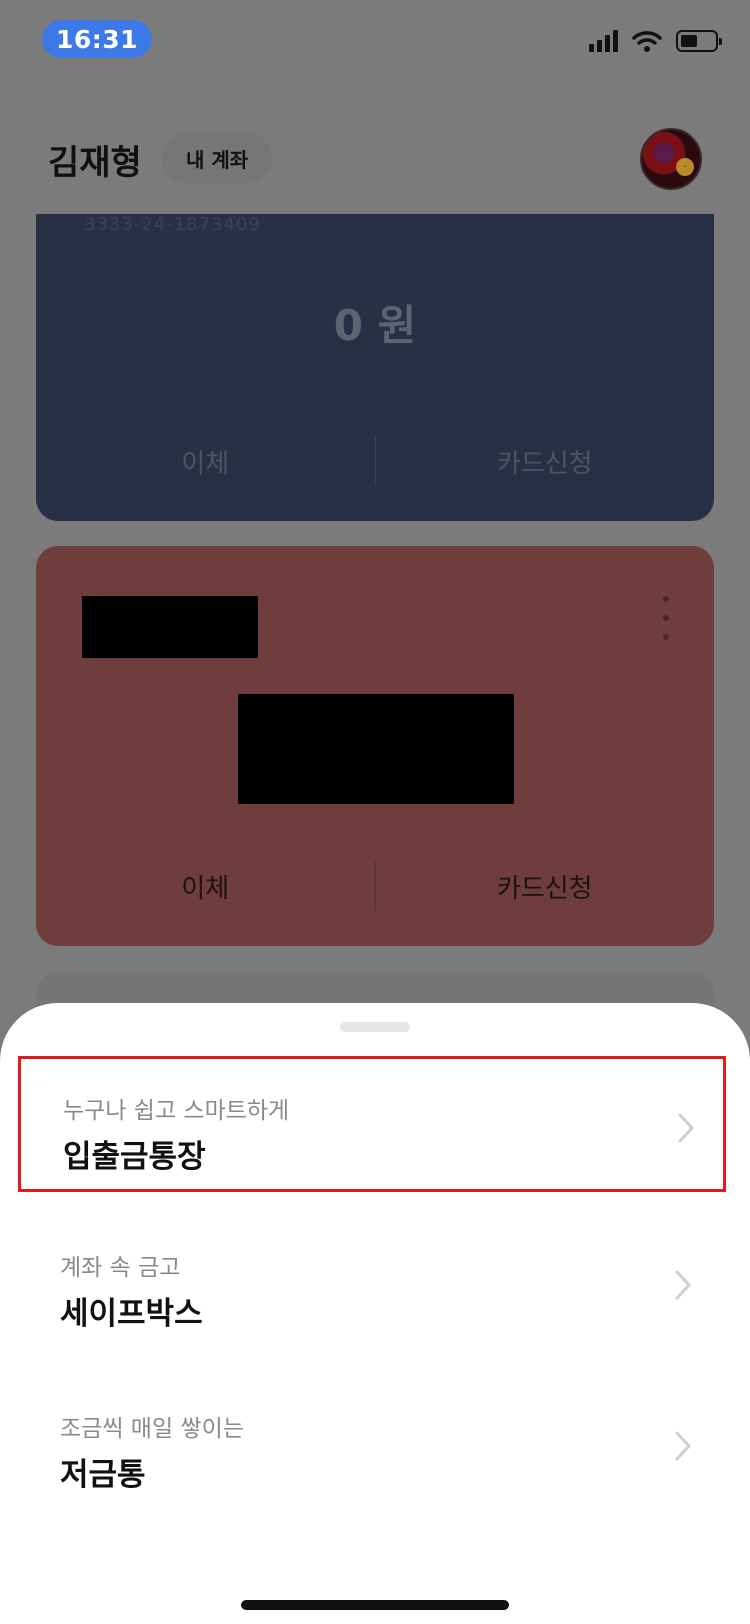  Describe the element at coordinates (131, 1314) in the screenshot. I see `option-title: 세이프박스` at that location.